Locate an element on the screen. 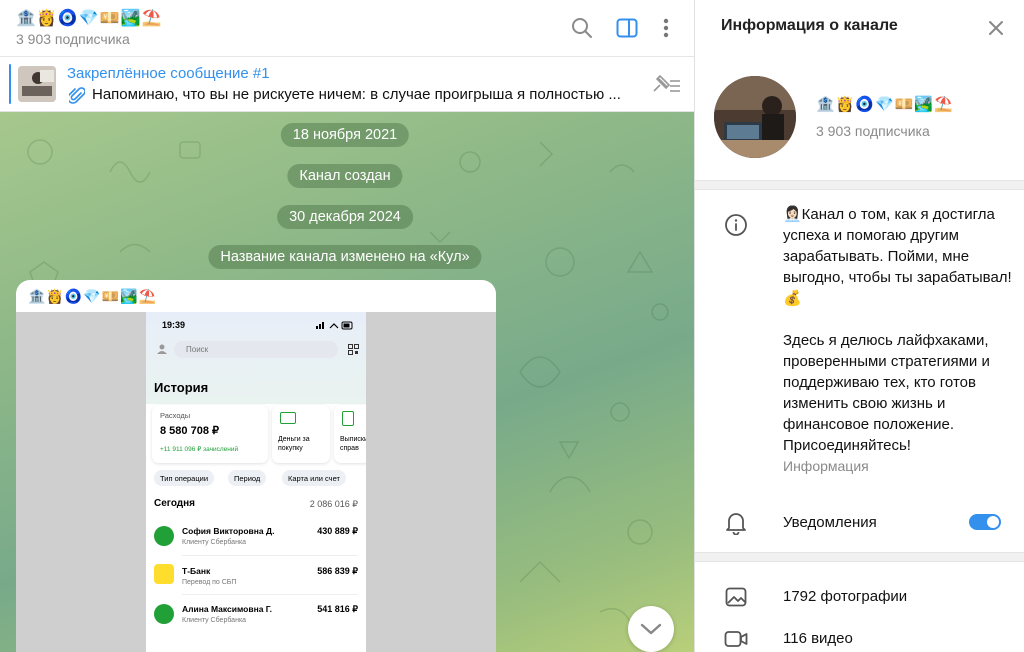 This screenshot has width=1024, height=652. notifications-toggle is located at coordinates (985, 522).